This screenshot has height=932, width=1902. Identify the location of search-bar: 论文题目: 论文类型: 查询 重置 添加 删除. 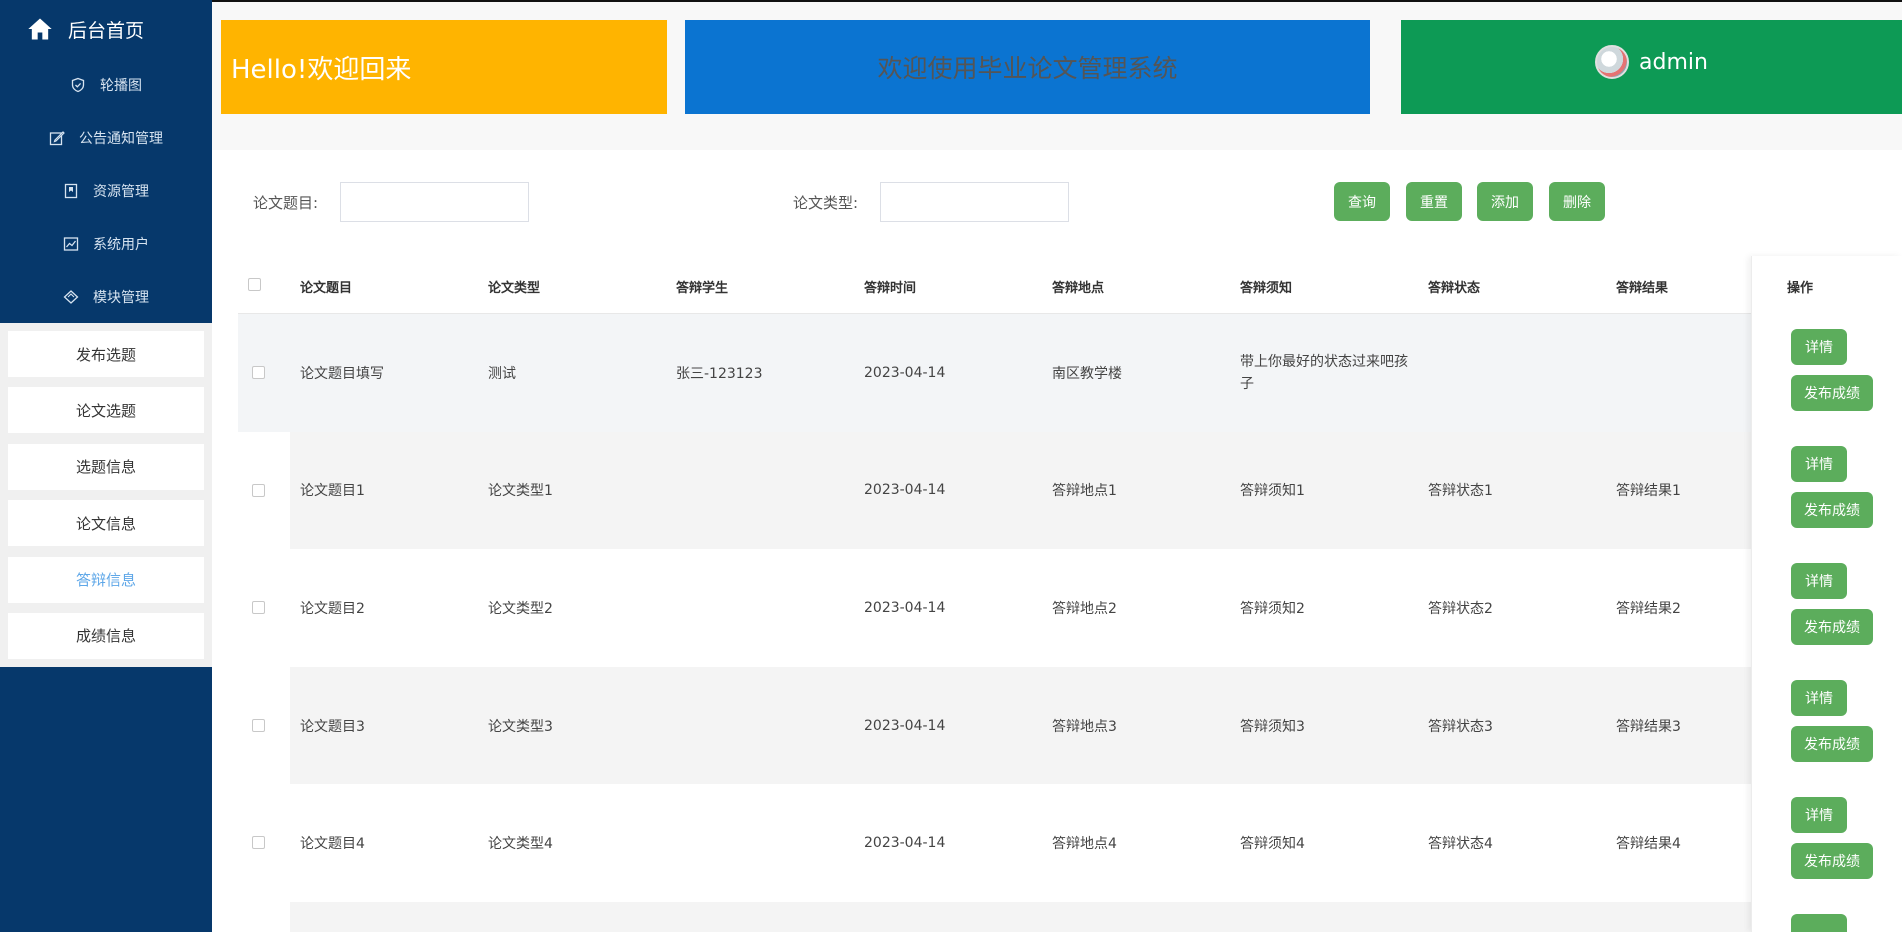
(1057, 202).